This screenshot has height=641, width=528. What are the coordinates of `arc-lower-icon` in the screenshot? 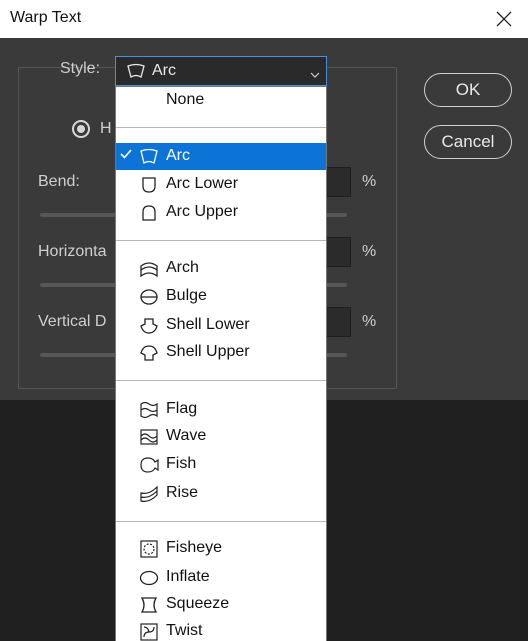 It's located at (149, 185).